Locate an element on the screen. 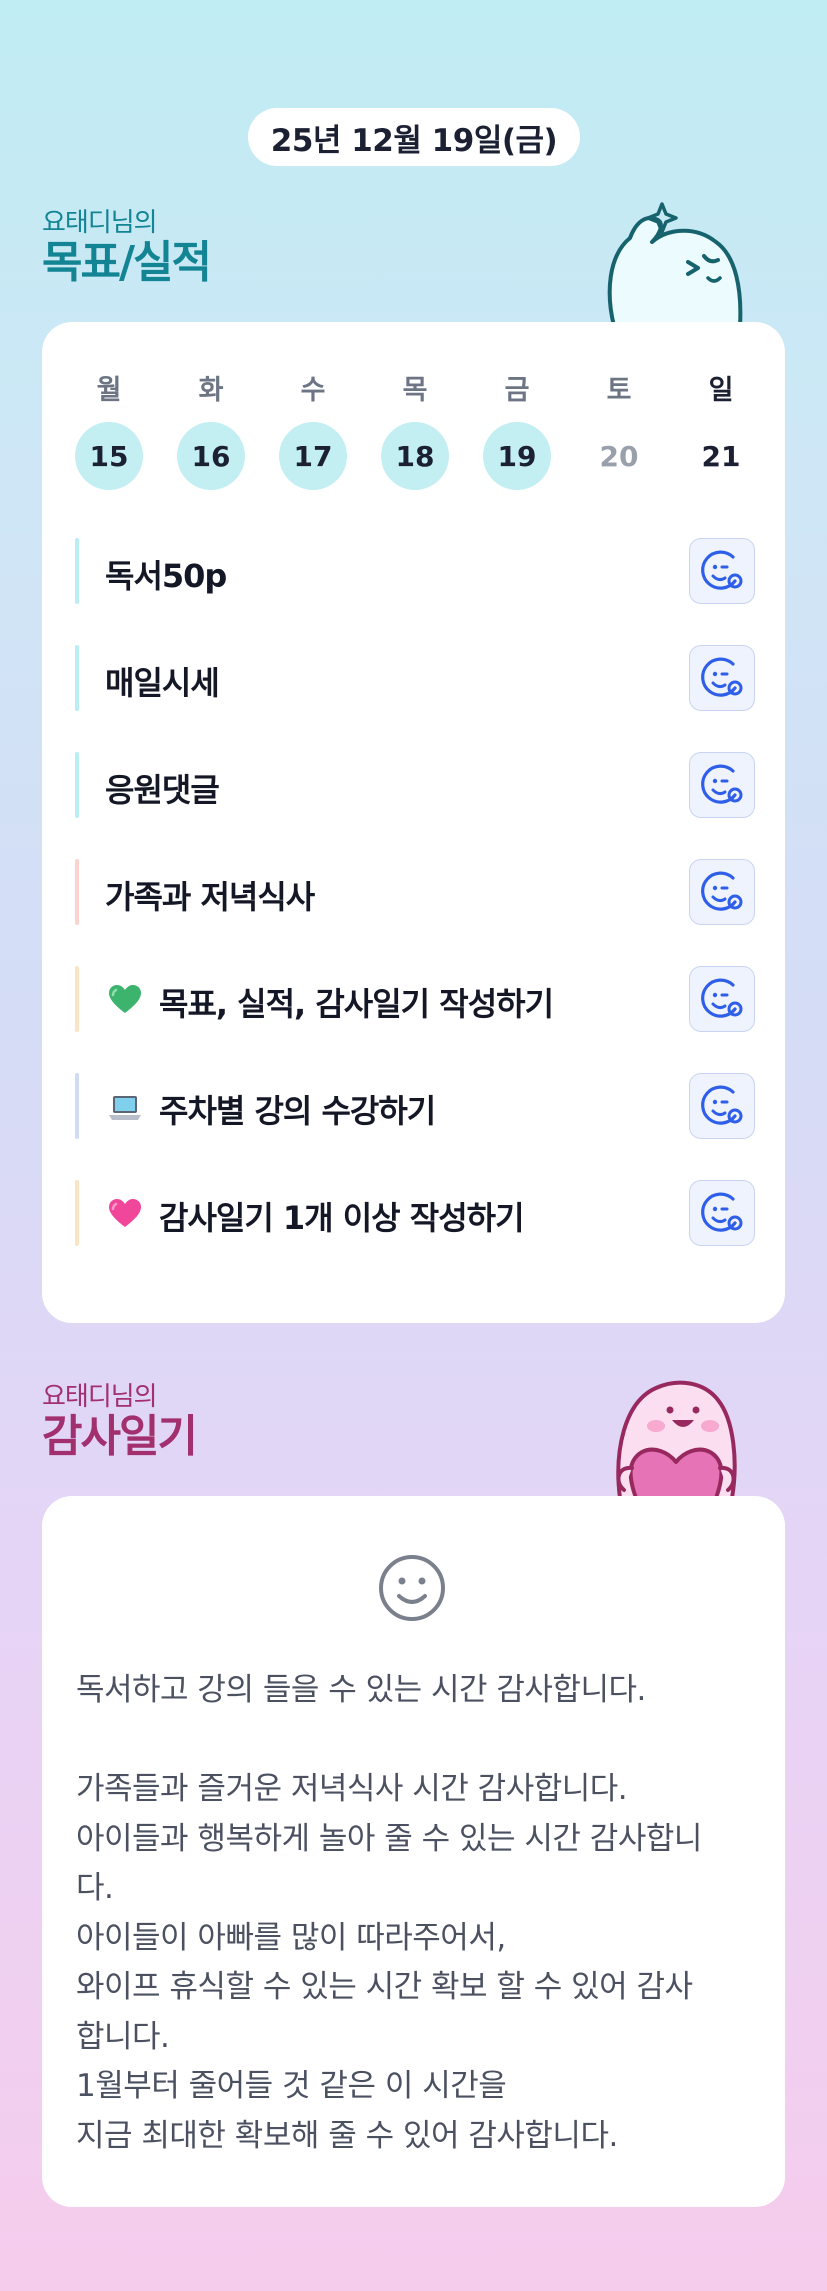  gratitude-line is located at coordinates (421, 1741).